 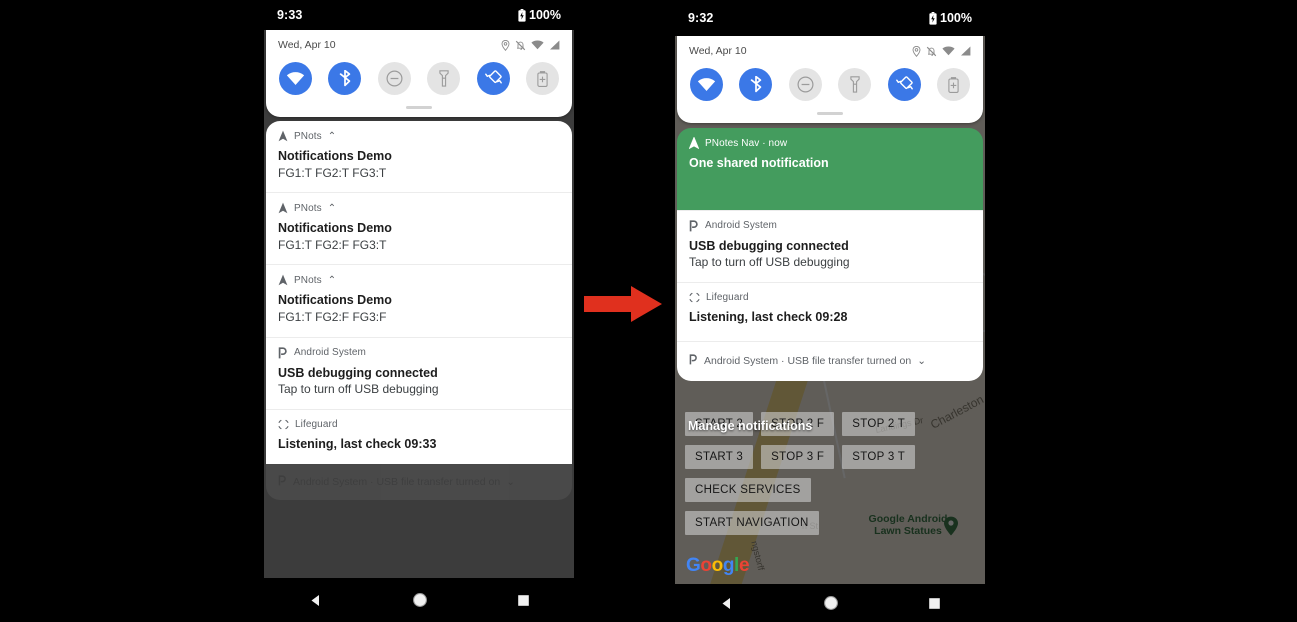 I want to click on notification-app-name: Lifeguard, so click(x=316, y=424).